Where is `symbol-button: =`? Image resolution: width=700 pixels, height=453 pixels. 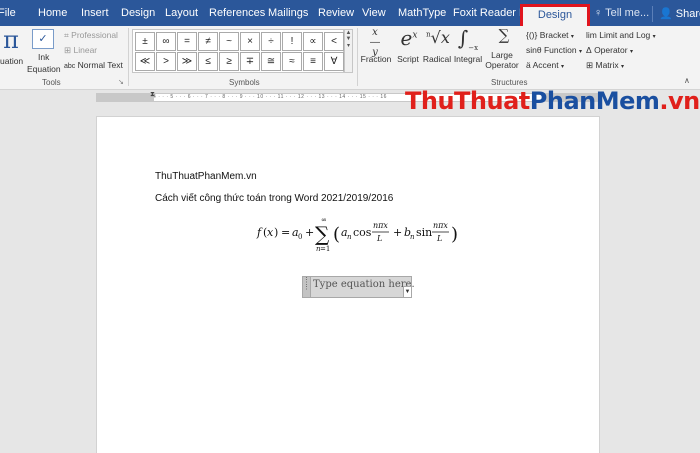
symbol-button: = is located at coordinates (187, 41).